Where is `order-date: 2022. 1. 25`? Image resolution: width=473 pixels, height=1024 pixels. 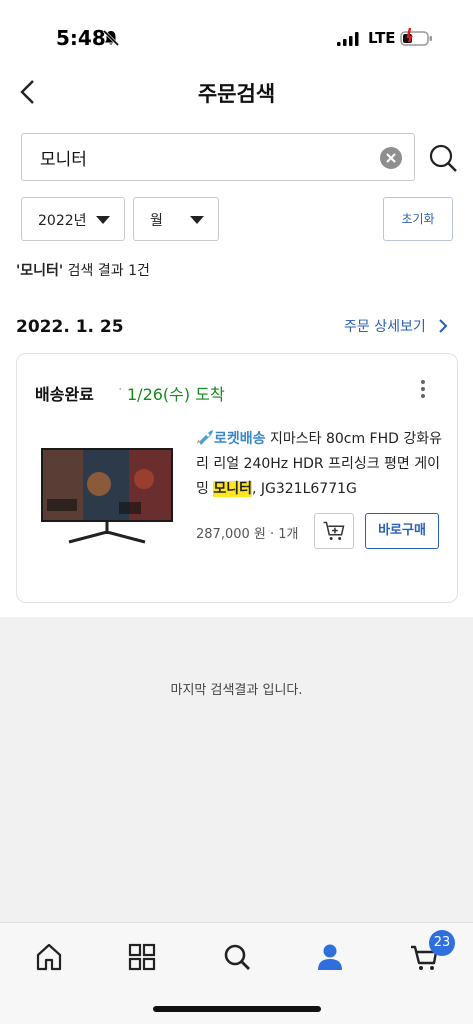 order-date: 2022. 1. 25 is located at coordinates (70, 327).